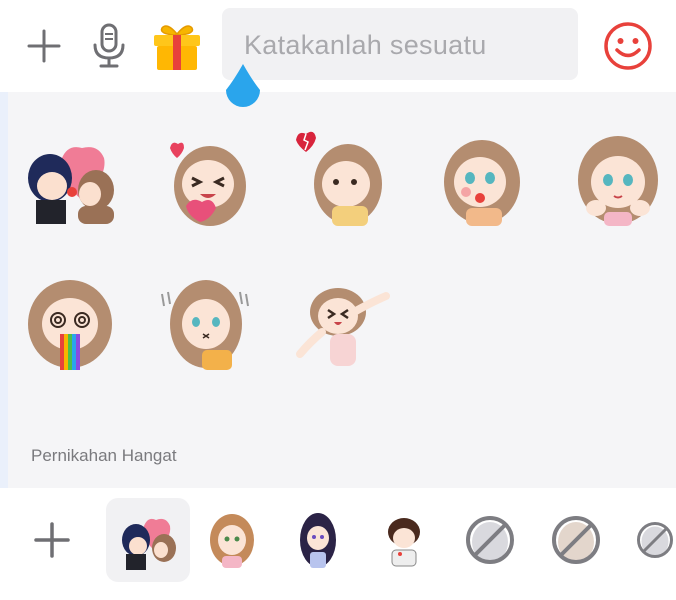 The width and height of the screenshot is (676, 600). Describe the element at coordinates (104, 455) in the screenshot. I see `sticker-pack-title: Pernikahan Hangat` at that location.